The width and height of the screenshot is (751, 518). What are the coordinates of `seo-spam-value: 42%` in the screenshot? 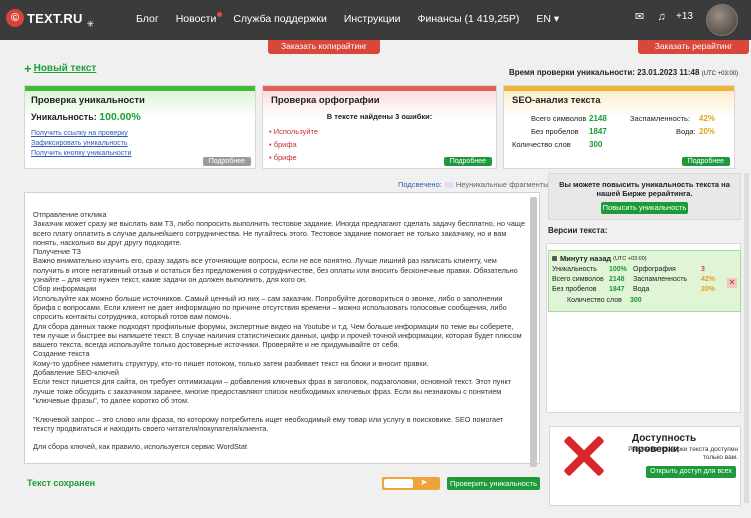 It's located at (707, 118).